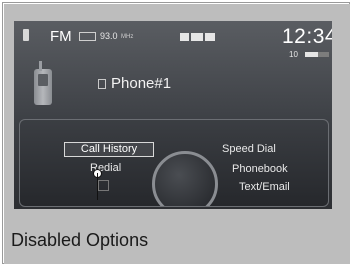 The image size is (354, 269). What do you see at coordinates (260, 169) in the screenshot?
I see `phonebook-button: Phonebook` at bounding box center [260, 169].